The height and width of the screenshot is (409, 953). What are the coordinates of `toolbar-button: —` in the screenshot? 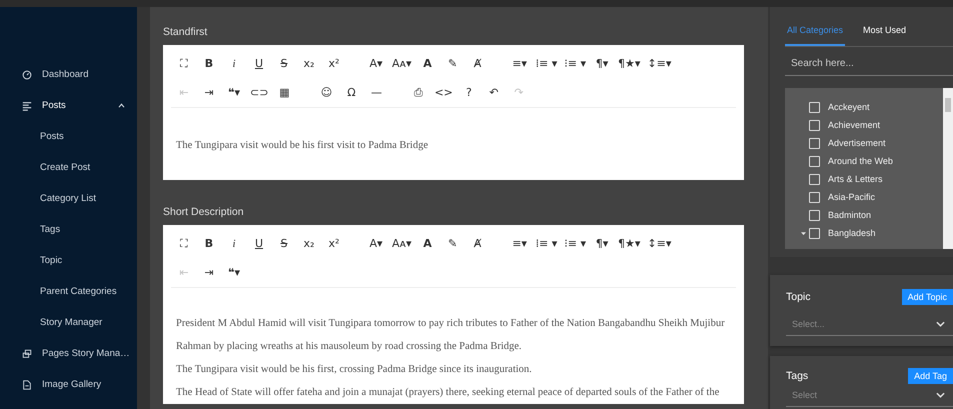 It's located at (376, 93).